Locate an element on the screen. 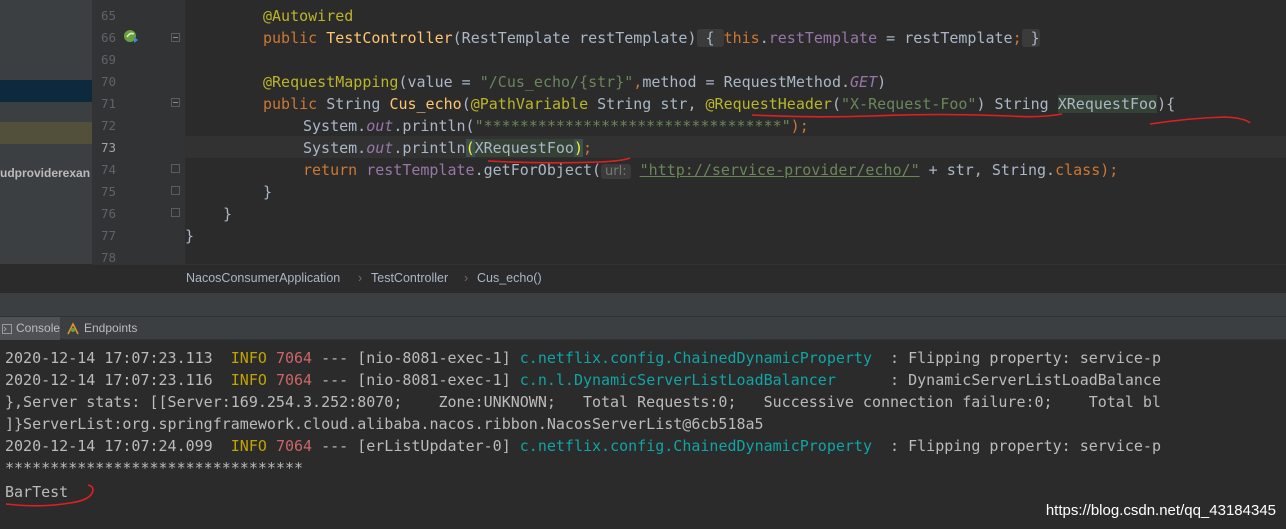  folded-brace: } is located at coordinates (1030, 38).